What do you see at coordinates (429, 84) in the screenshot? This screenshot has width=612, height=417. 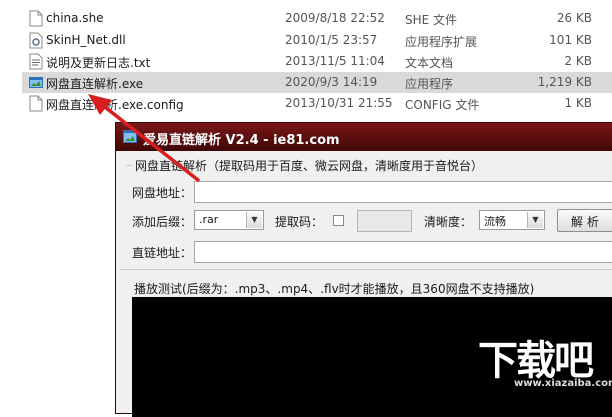 I see `file-type: 应用程序` at bounding box center [429, 84].